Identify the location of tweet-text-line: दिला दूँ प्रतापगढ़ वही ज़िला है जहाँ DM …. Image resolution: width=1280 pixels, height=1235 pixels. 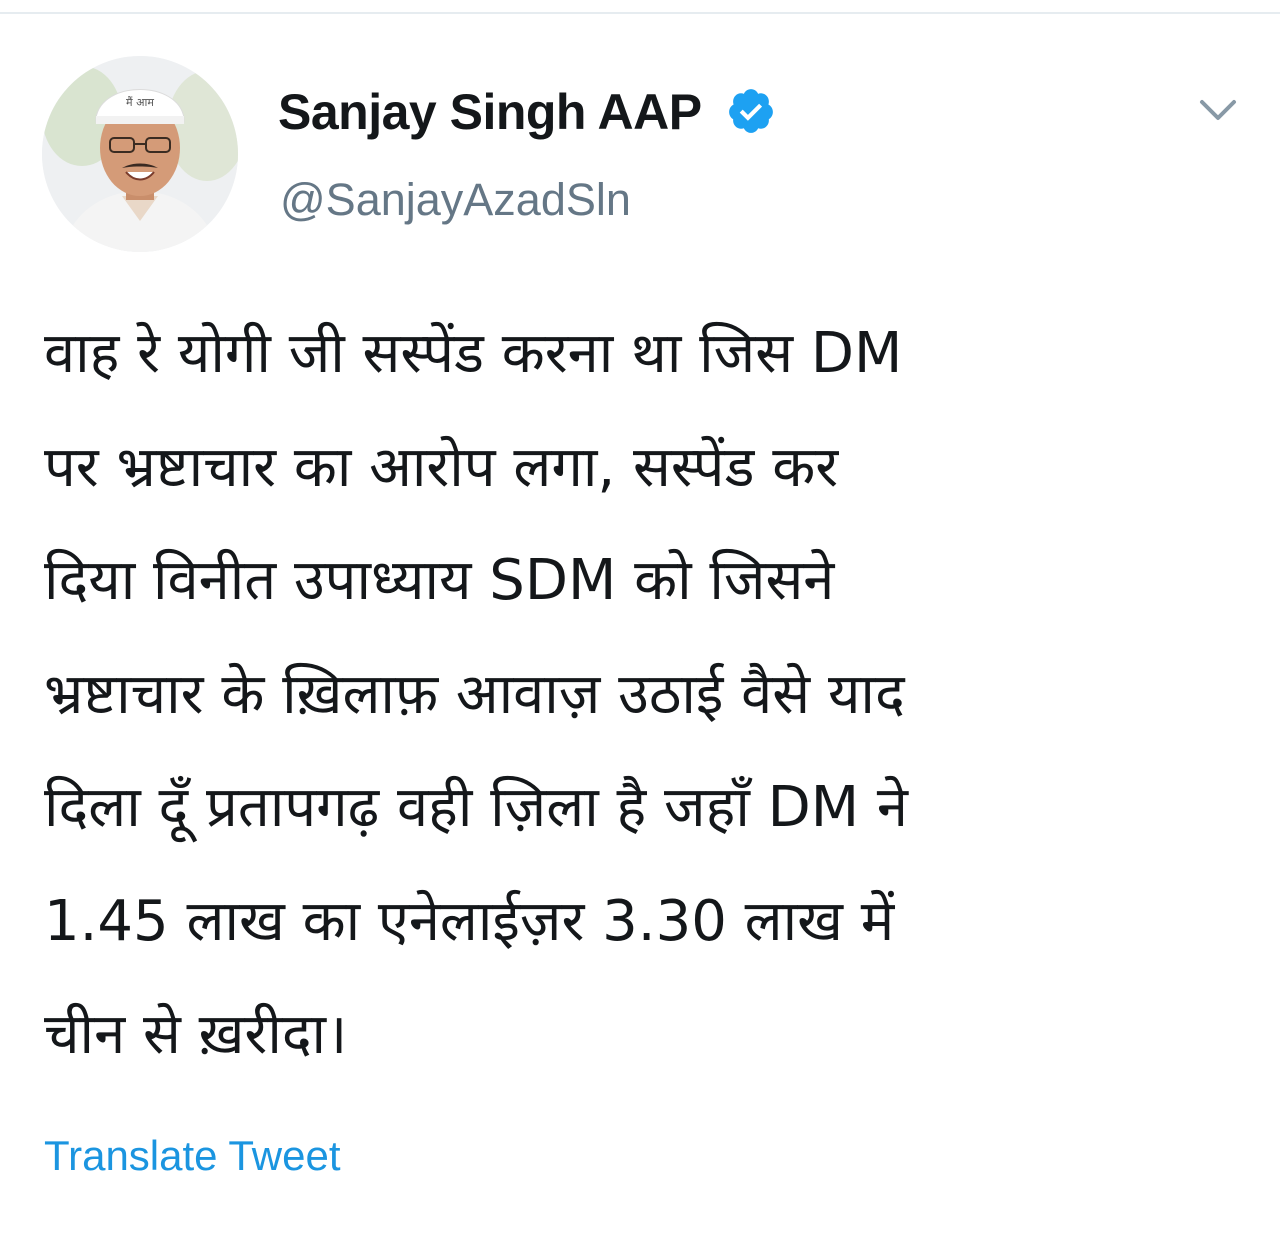
(476, 807).